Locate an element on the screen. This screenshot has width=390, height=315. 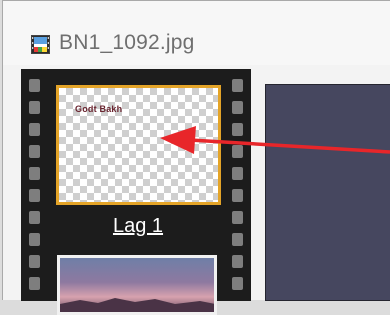
layer-thumbnail-photo is located at coordinates (137, 285).